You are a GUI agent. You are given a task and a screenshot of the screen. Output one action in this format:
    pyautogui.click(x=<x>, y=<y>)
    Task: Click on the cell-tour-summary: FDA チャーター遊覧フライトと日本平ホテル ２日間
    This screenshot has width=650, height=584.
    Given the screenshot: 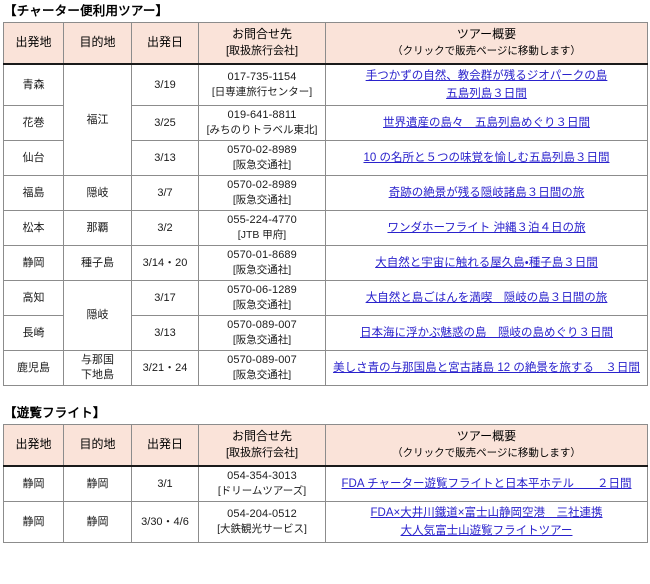 What is the action you would take?
    pyautogui.click(x=486, y=483)
    